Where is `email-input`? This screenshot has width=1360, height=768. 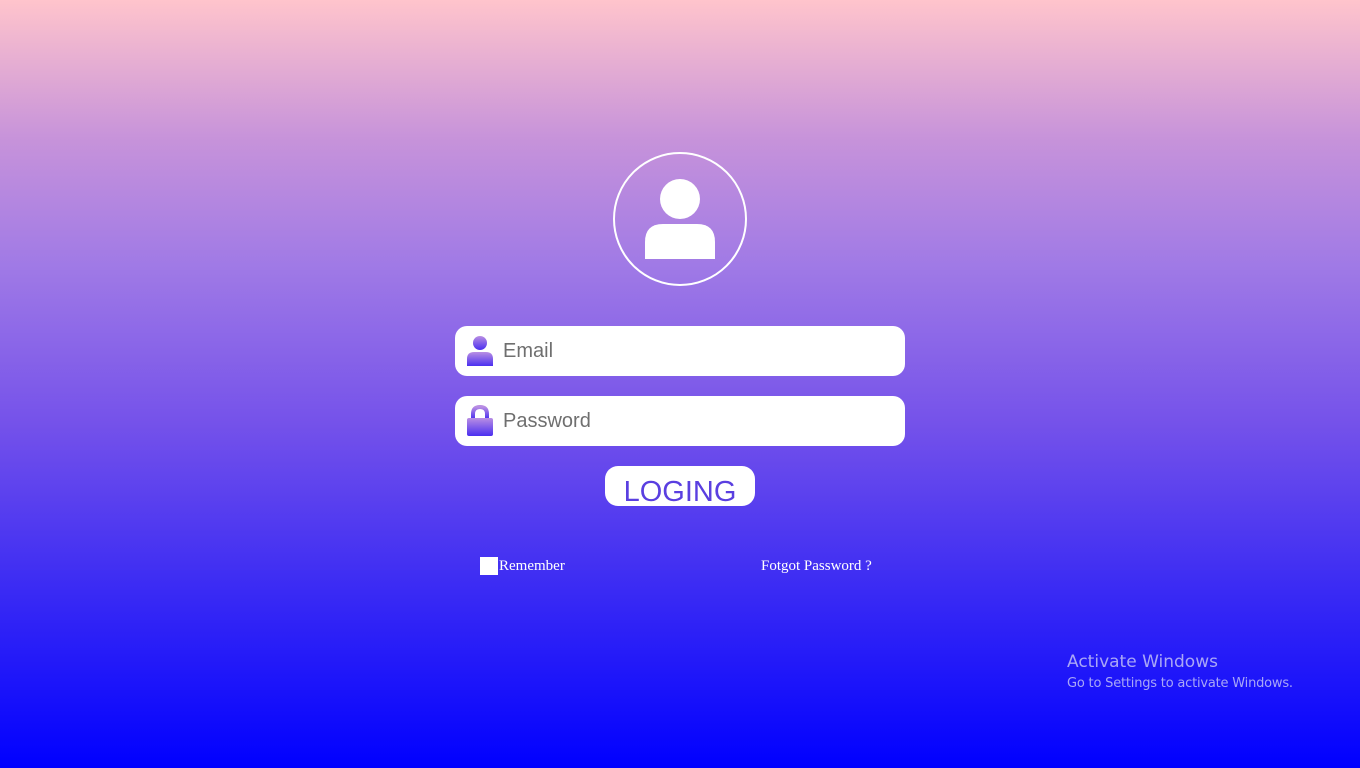 email-input is located at coordinates (698, 351).